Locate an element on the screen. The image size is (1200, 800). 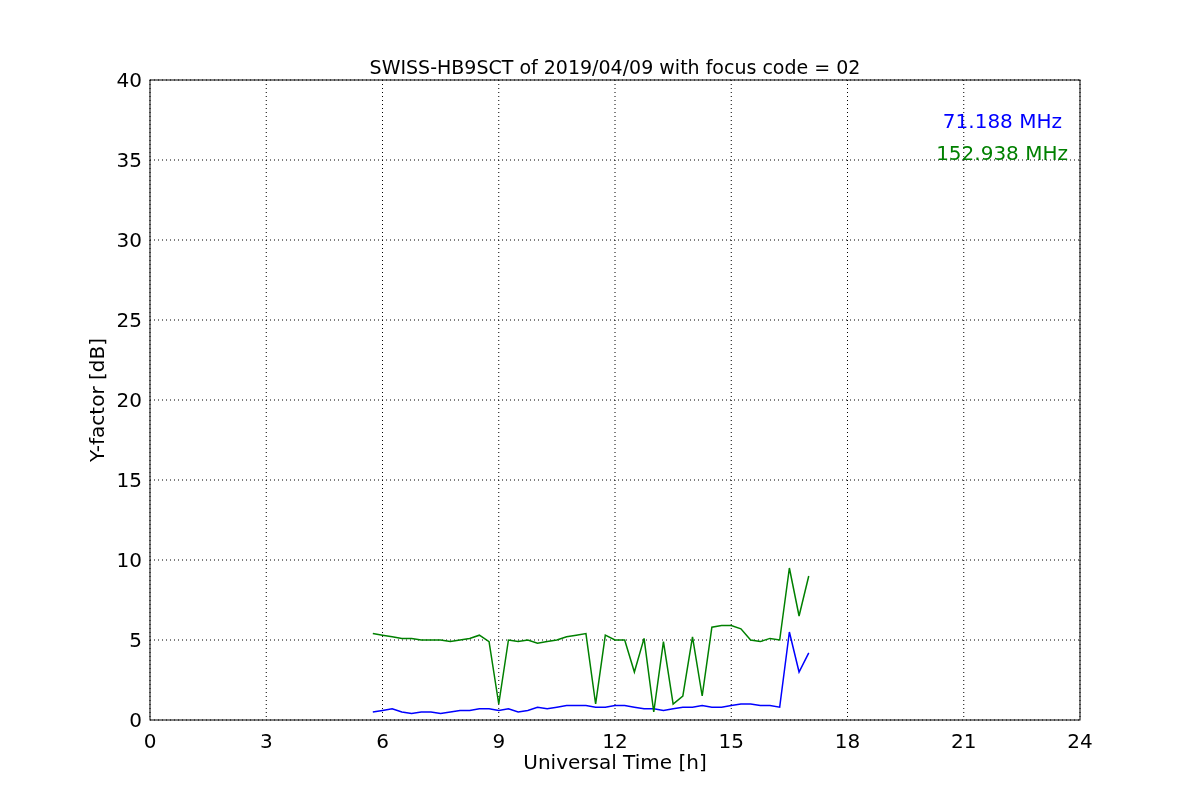
legend-label: 152.938 MHz is located at coordinates (1002, 153).